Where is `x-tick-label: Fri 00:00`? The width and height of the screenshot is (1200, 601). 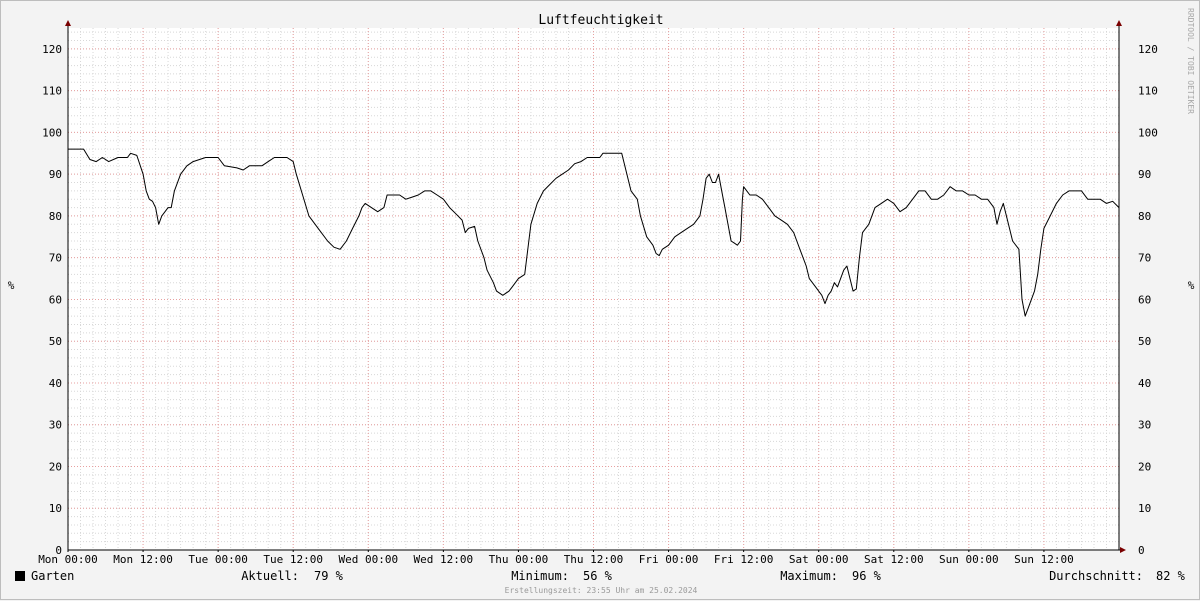
x-tick-label: Fri 00:00 is located at coordinates (669, 559).